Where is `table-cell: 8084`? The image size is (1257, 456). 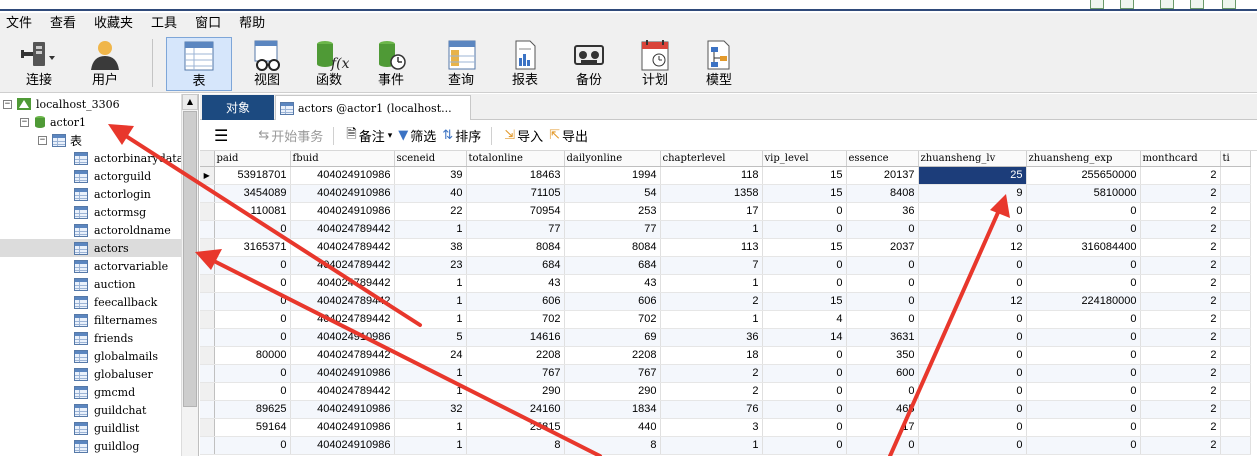
table-cell: 8084 is located at coordinates (612, 247).